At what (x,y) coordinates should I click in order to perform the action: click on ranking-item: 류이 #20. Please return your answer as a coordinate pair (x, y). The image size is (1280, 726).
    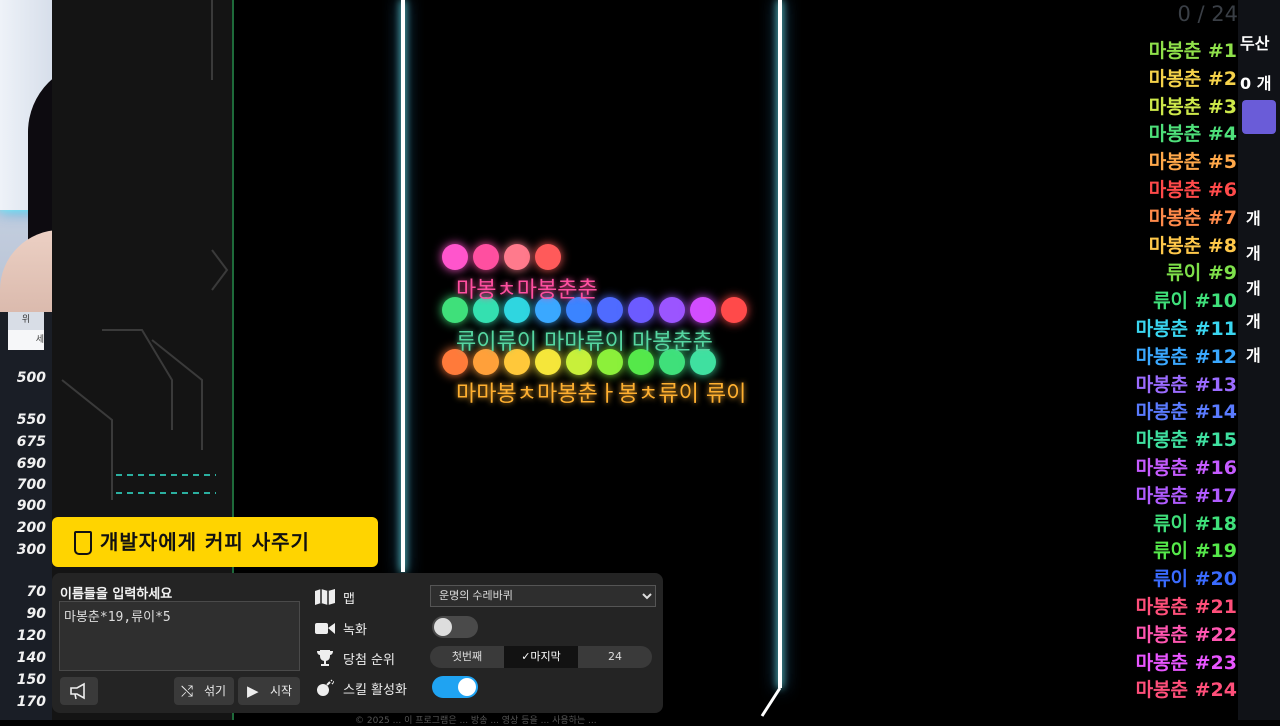
    Looking at the image, I should click on (1195, 579).